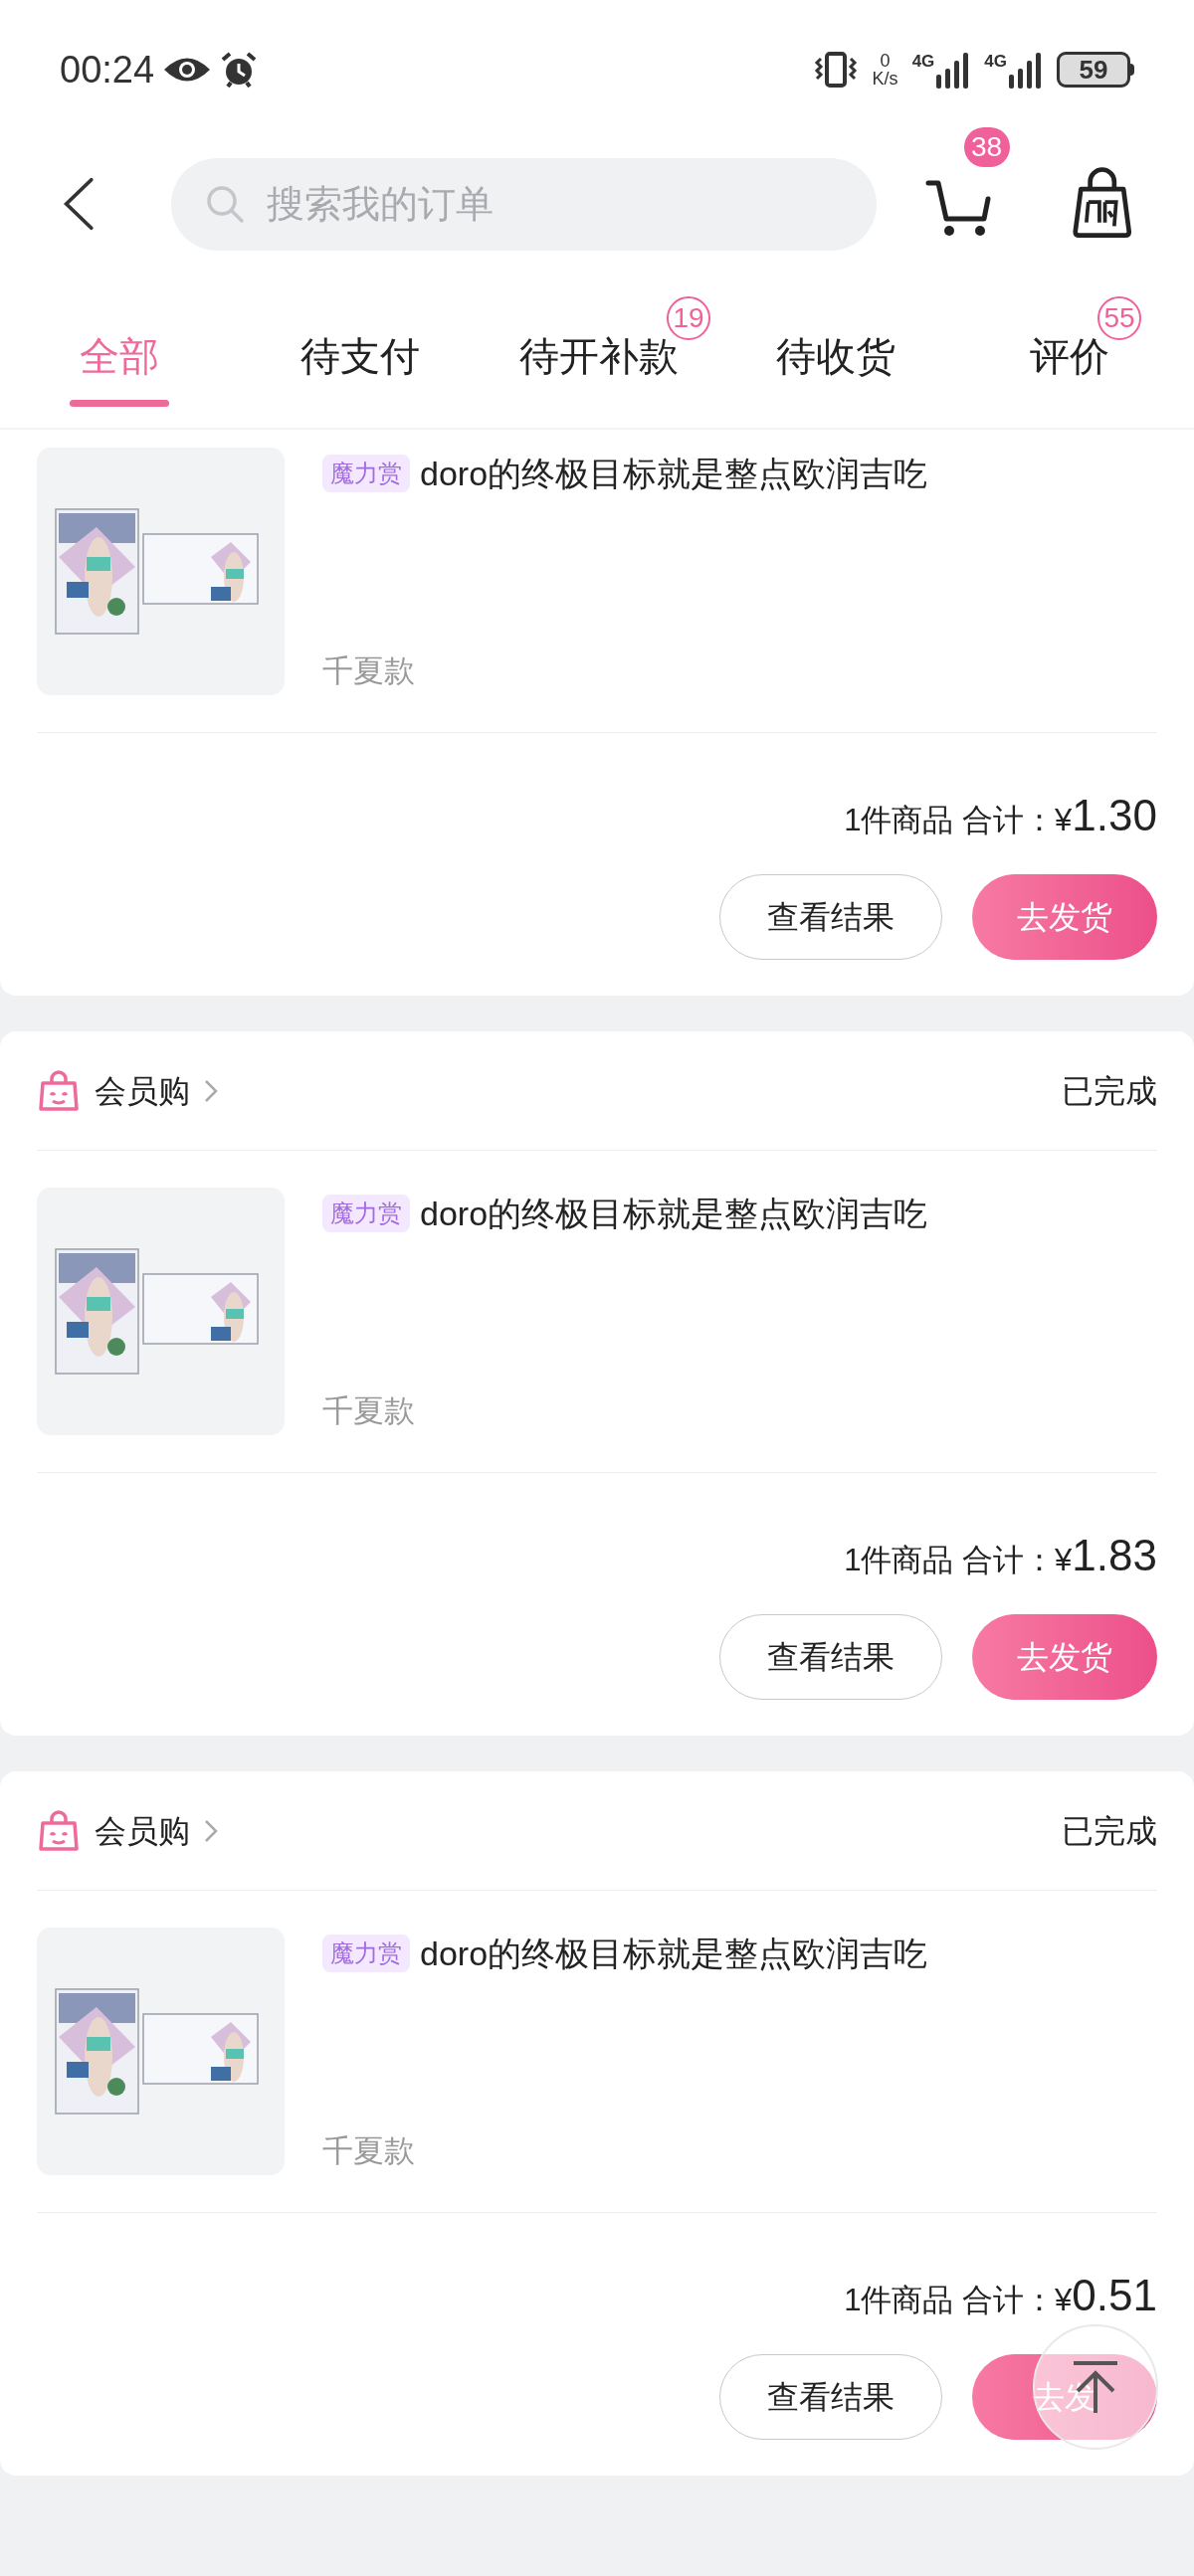  I want to click on status-time: 00:24, so click(107, 69).